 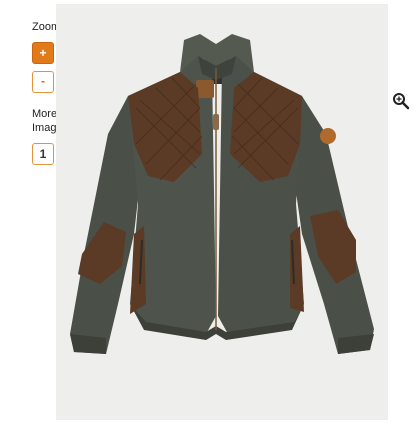 What do you see at coordinates (401, 101) in the screenshot?
I see `magnifier-icon` at bounding box center [401, 101].